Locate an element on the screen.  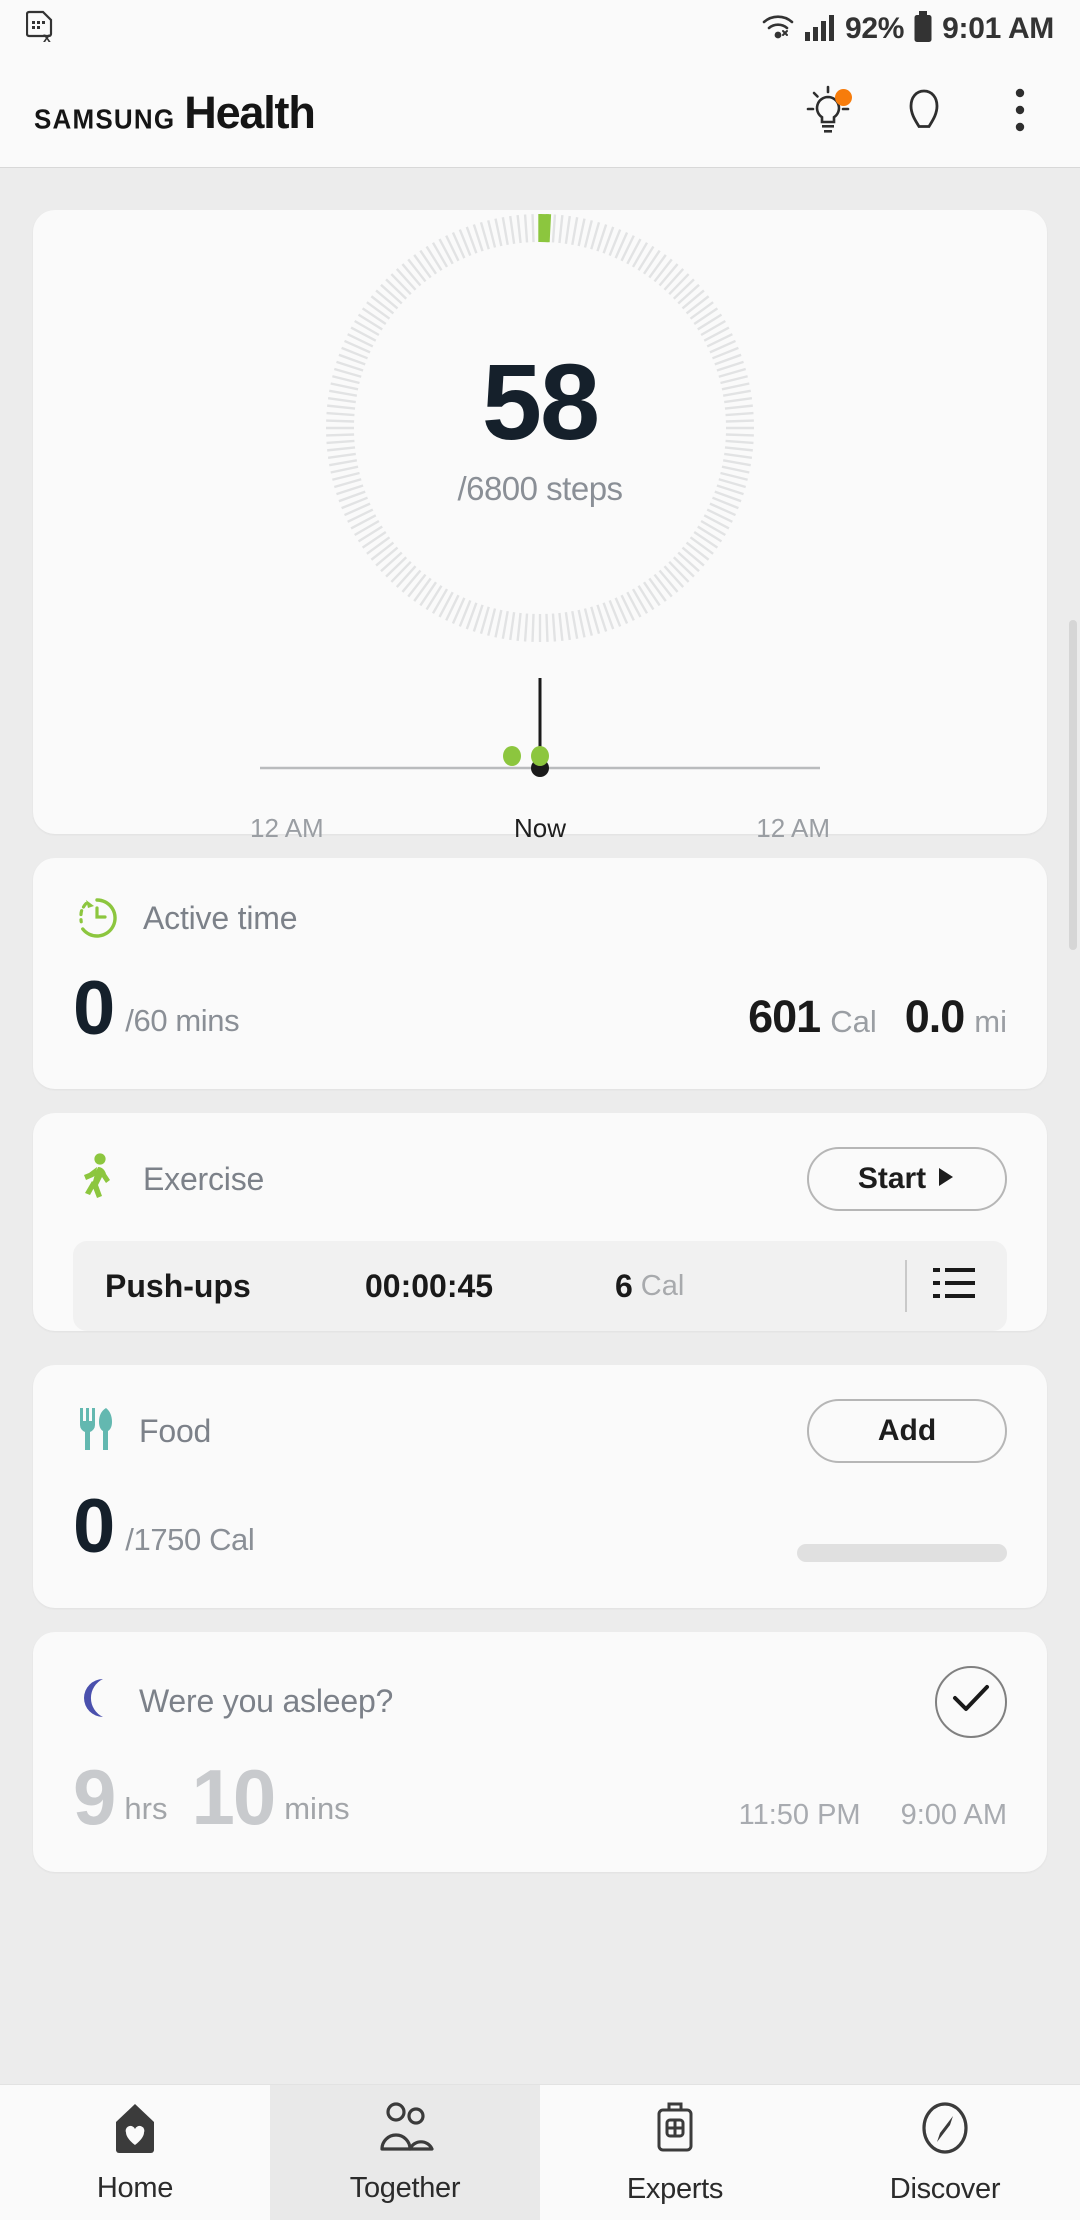
timeline-now-label: Now is located at coordinates (539, 828).